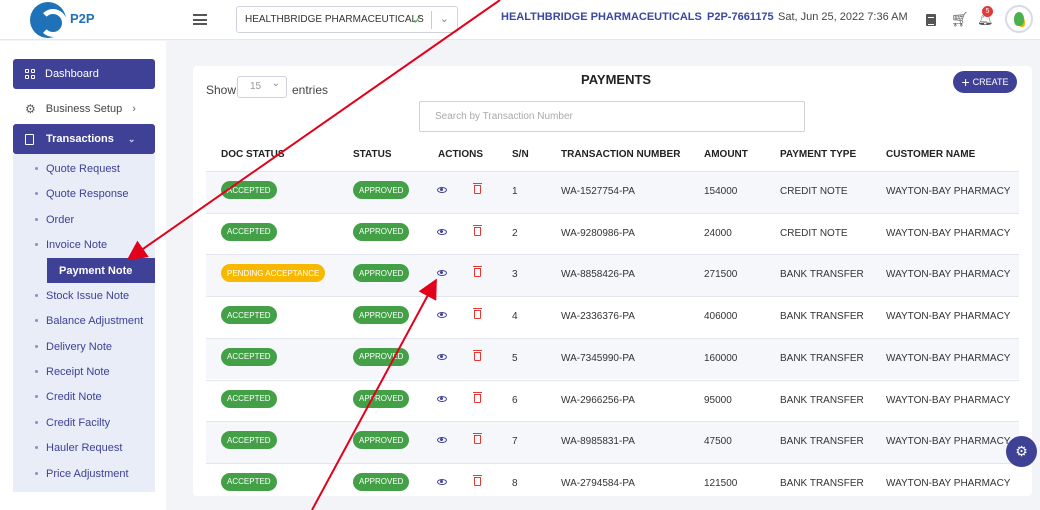 This screenshot has height=510, width=1040. What do you see at coordinates (84, 244) in the screenshot?
I see `submenu-invoice-note: Invoice Note` at bounding box center [84, 244].